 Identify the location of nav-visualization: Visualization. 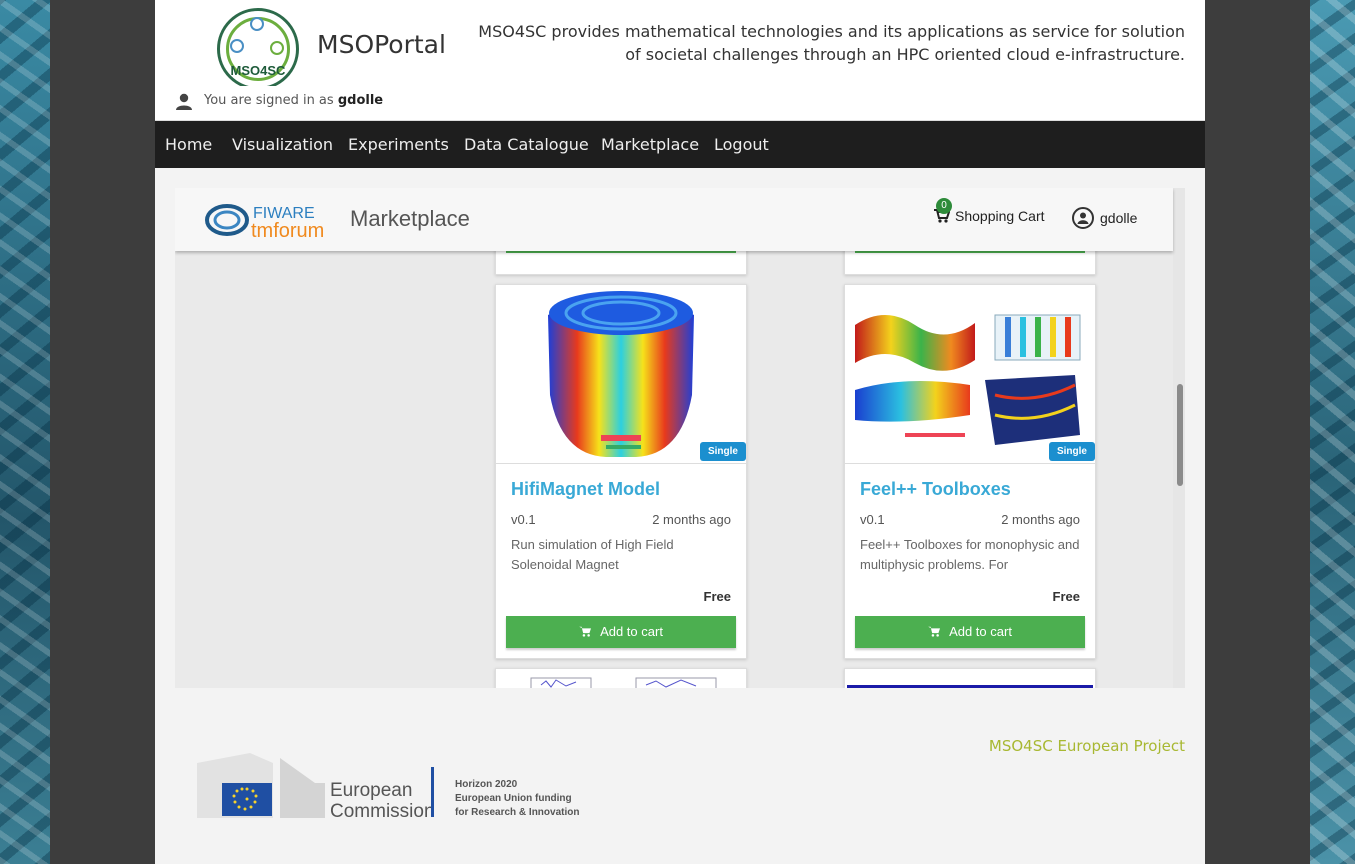
(282, 144).